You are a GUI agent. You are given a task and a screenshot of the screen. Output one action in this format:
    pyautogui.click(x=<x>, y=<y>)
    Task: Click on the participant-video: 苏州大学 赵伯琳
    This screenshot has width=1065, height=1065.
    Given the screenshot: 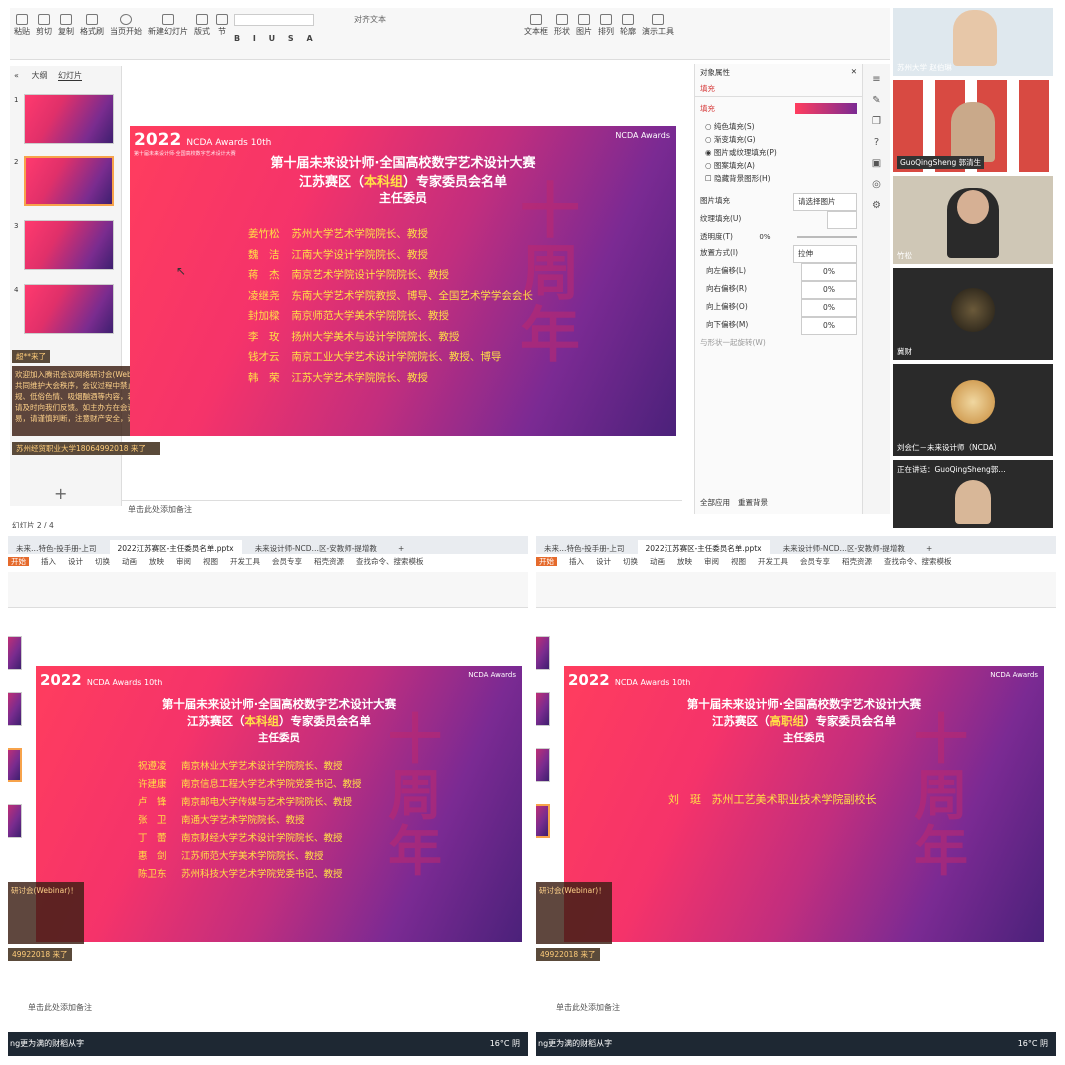 What is the action you would take?
    pyautogui.click(x=973, y=42)
    